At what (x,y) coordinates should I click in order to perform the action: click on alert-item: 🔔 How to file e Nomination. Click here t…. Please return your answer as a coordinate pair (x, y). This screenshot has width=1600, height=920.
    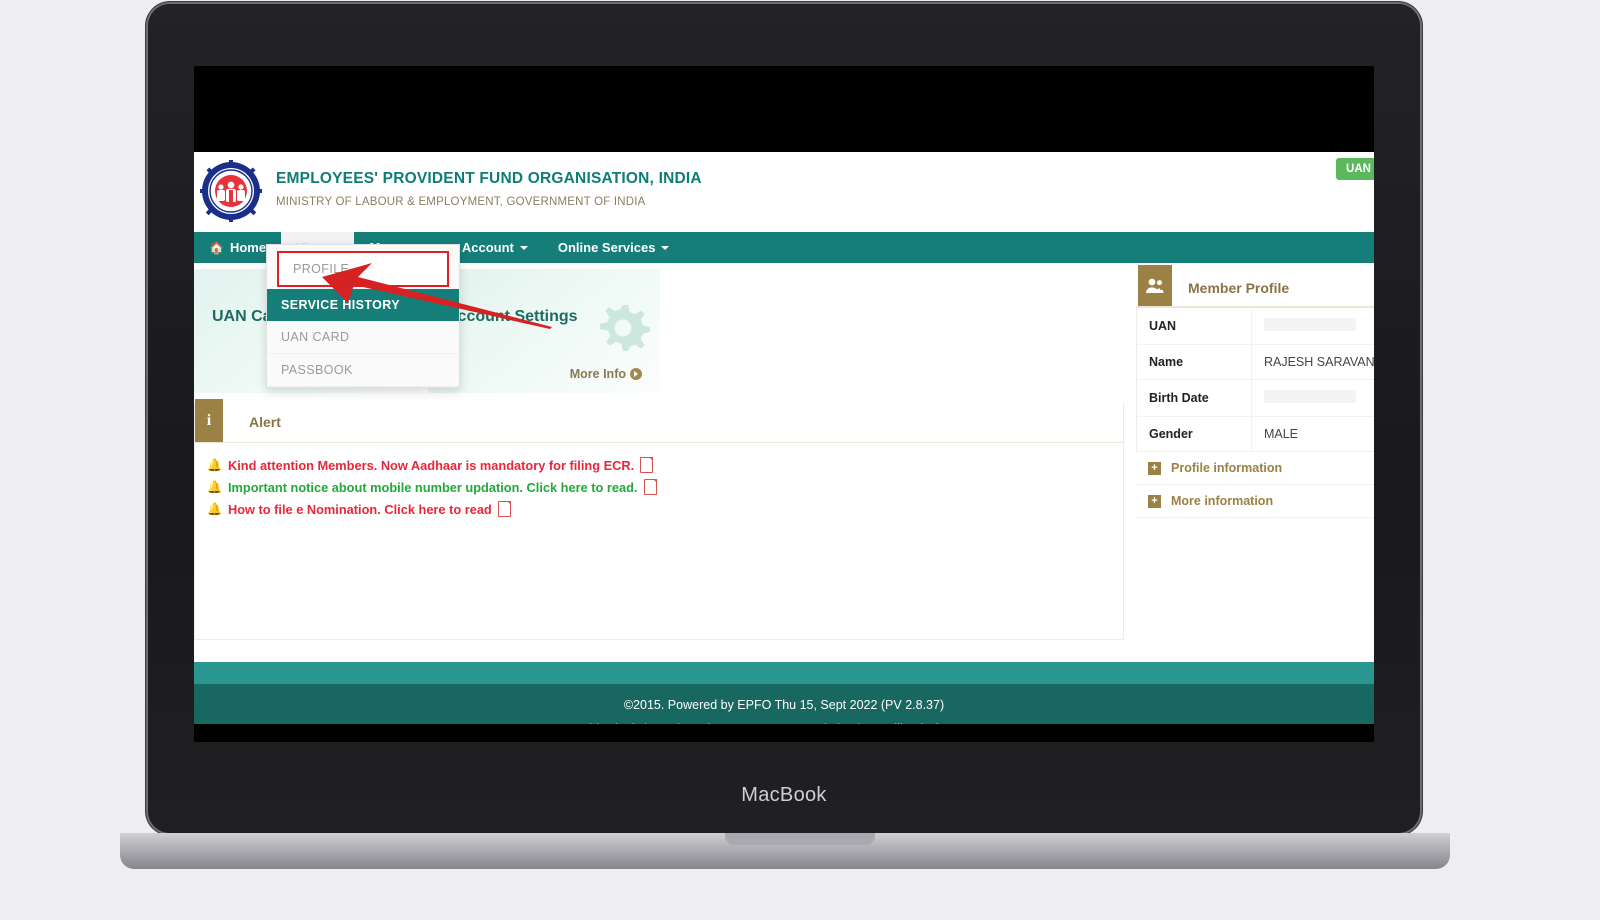
    Looking at the image, I should click on (665, 509).